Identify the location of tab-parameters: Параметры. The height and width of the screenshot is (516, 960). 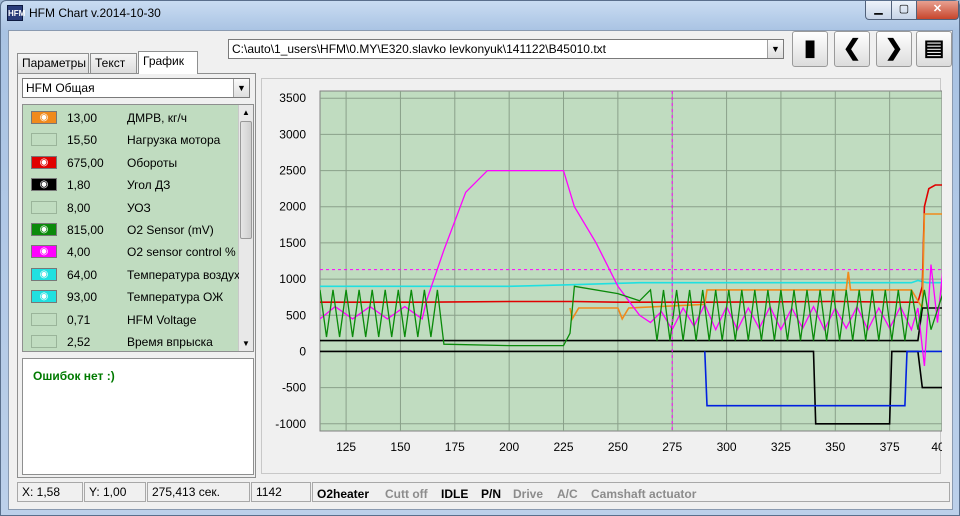
(53, 63).